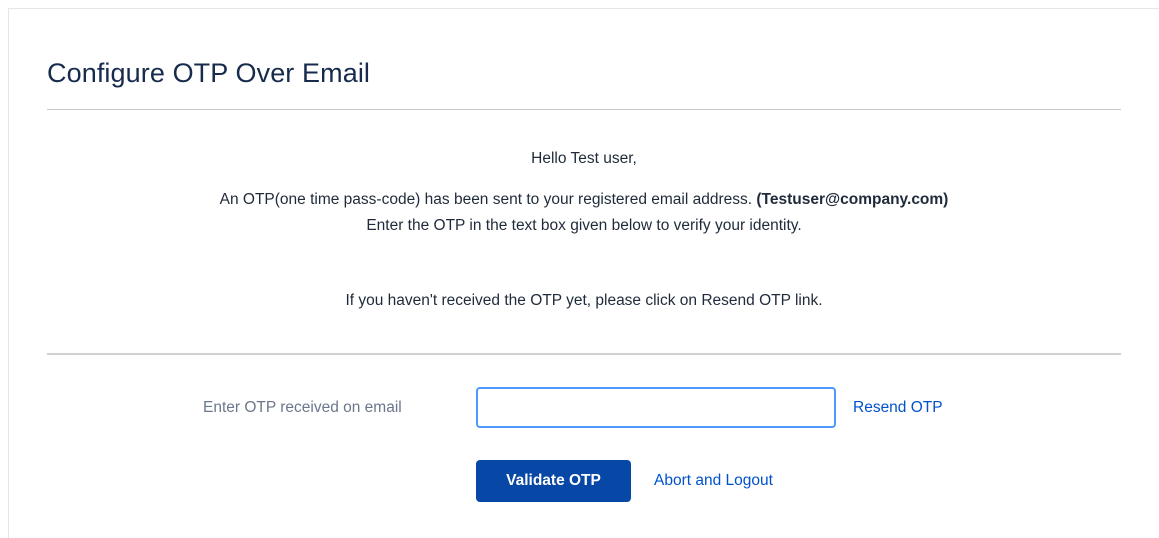 The width and height of the screenshot is (1159, 538). I want to click on user-email: (Testuser@company.com), so click(852, 199).